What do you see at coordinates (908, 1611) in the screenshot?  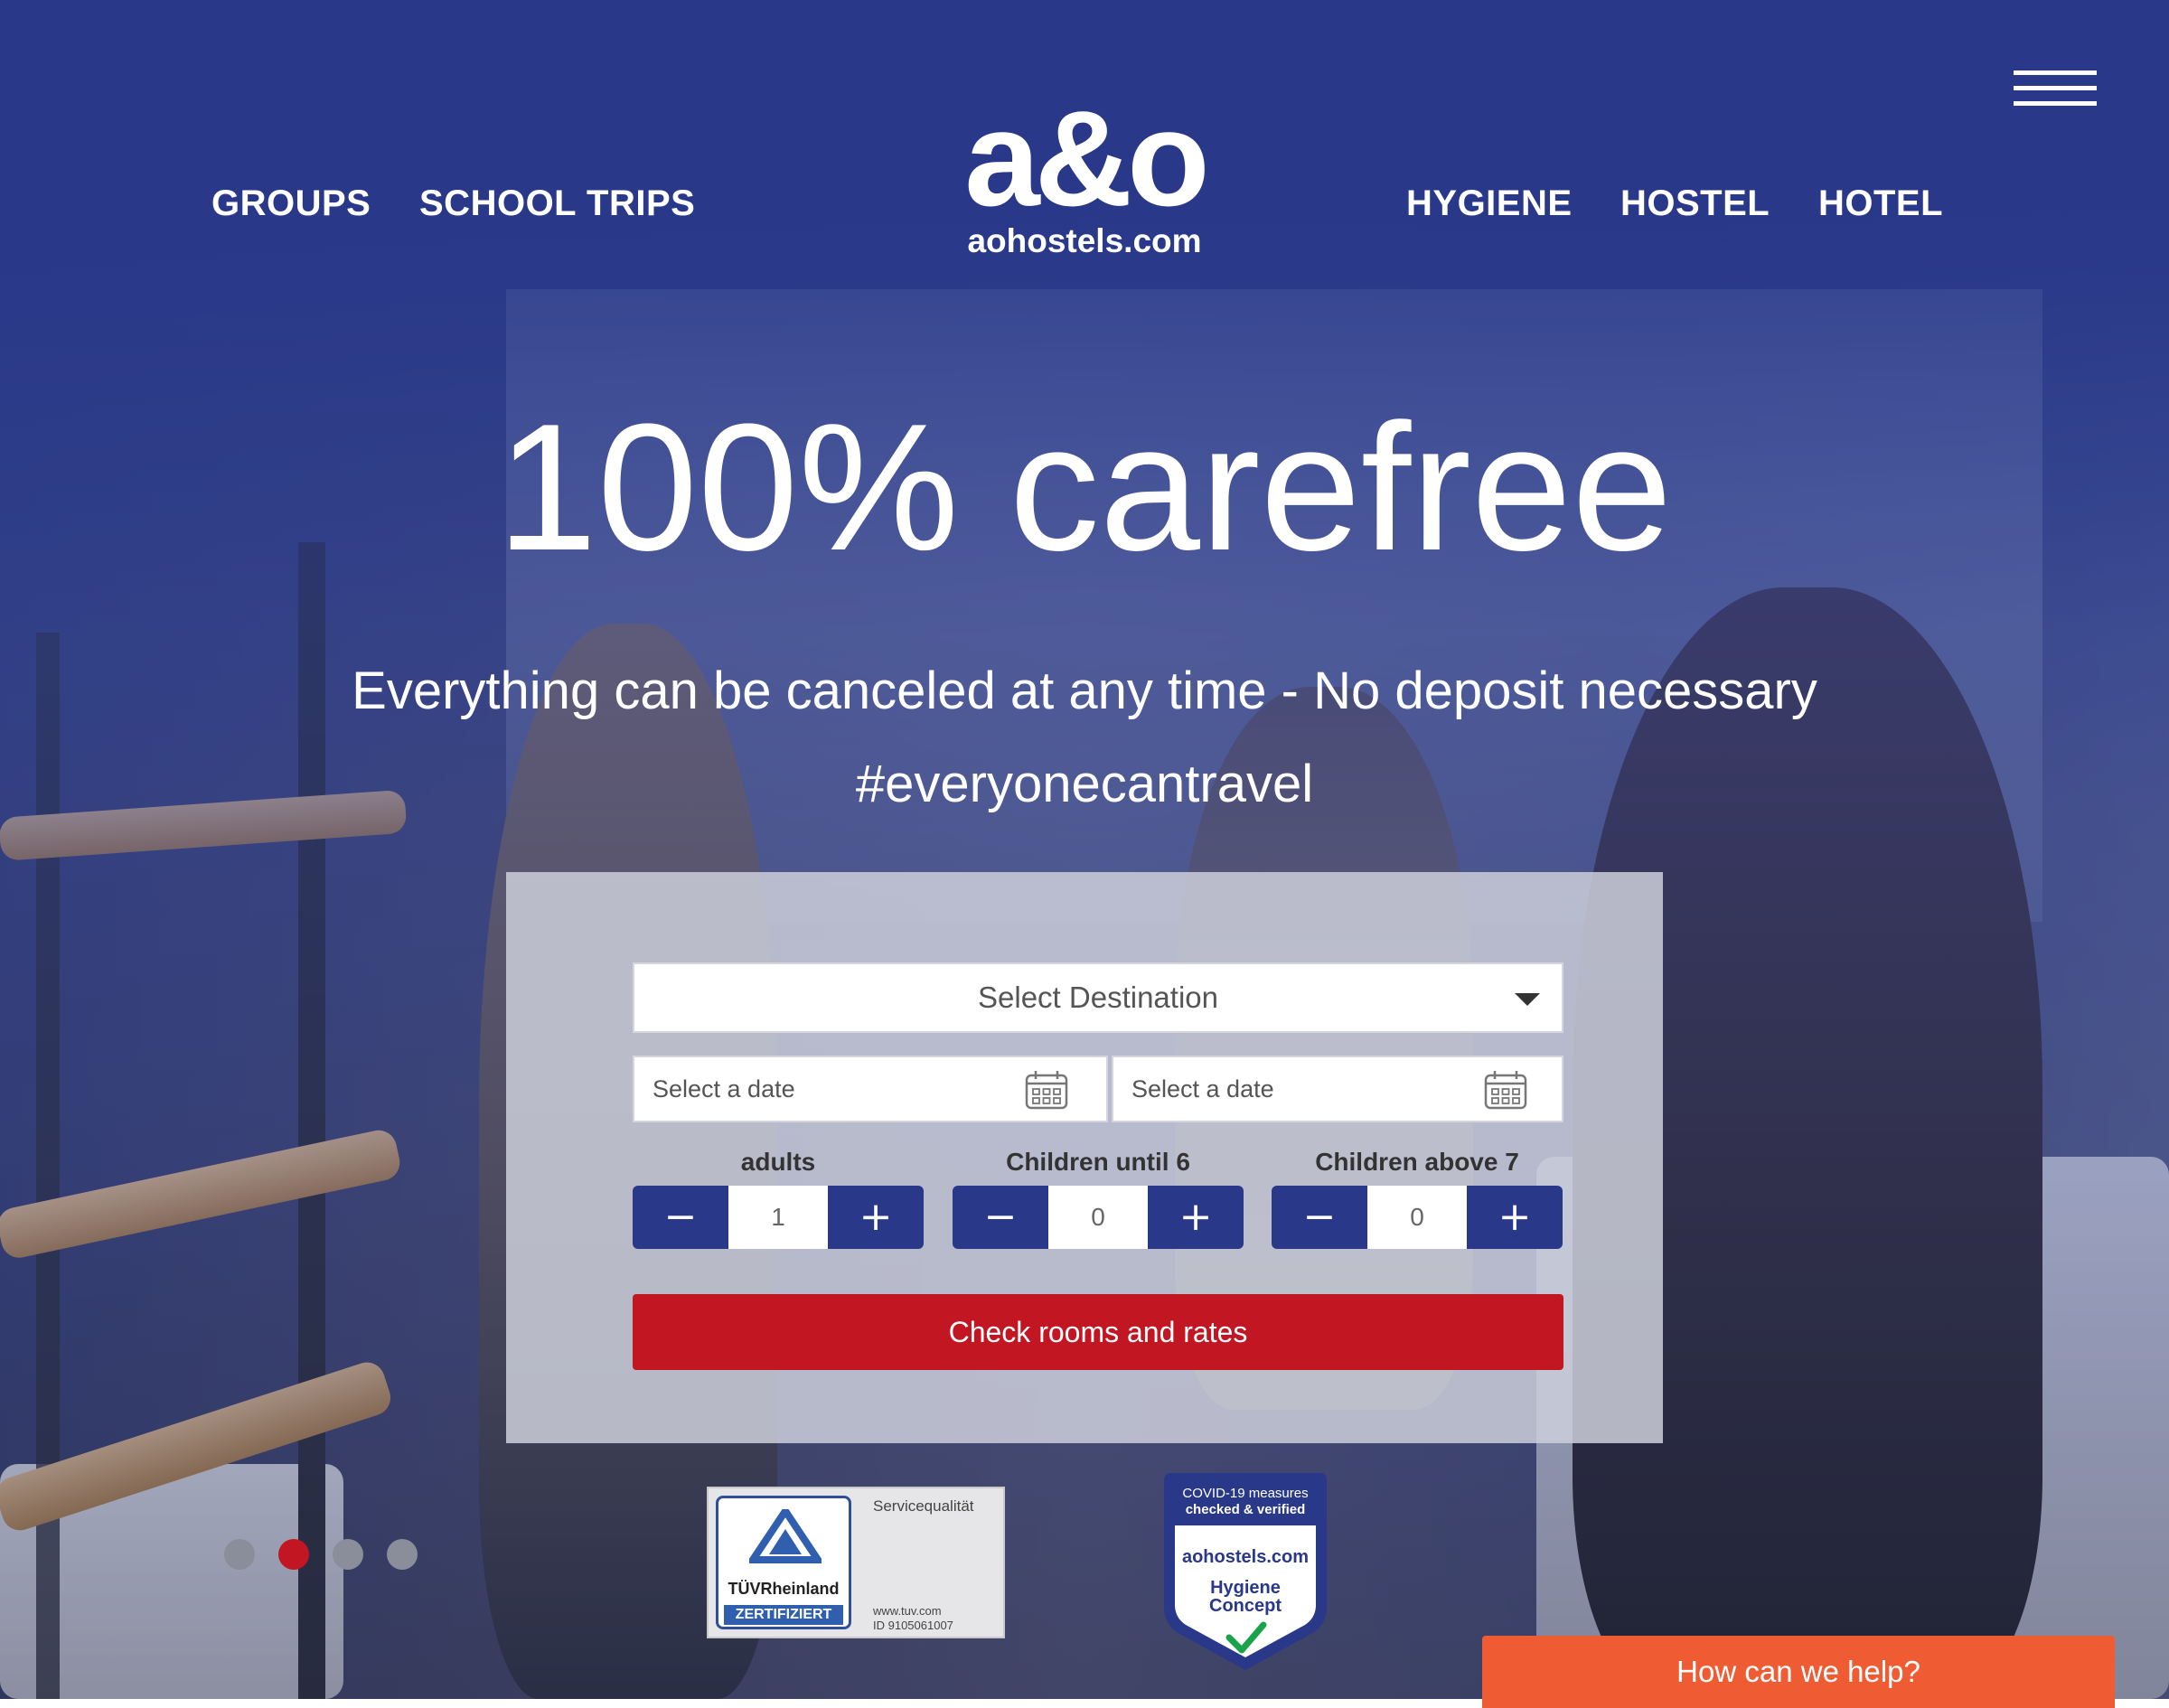 I see `tuv-url: www.tuv.com` at bounding box center [908, 1611].